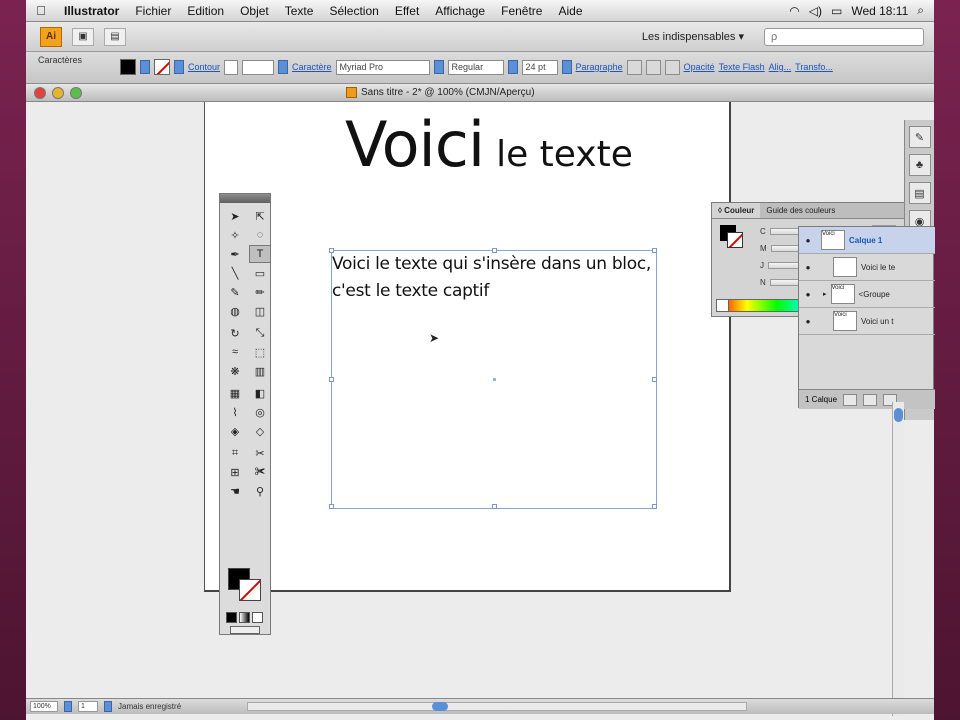 This screenshot has height=720, width=960. What do you see at coordinates (257, 617) in the screenshot?
I see `none-mode-icon` at bounding box center [257, 617].